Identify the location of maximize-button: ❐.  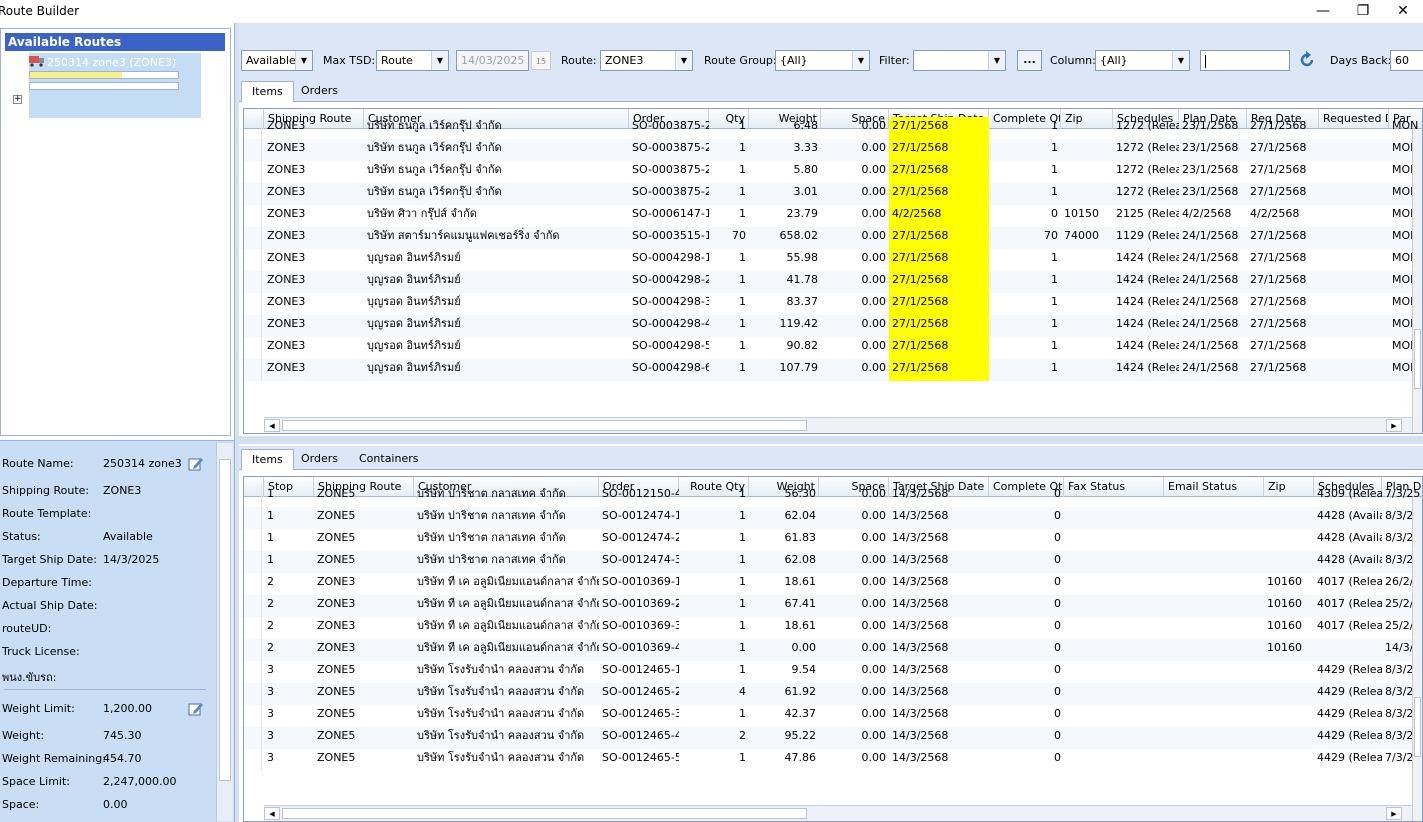
(1363, 11).